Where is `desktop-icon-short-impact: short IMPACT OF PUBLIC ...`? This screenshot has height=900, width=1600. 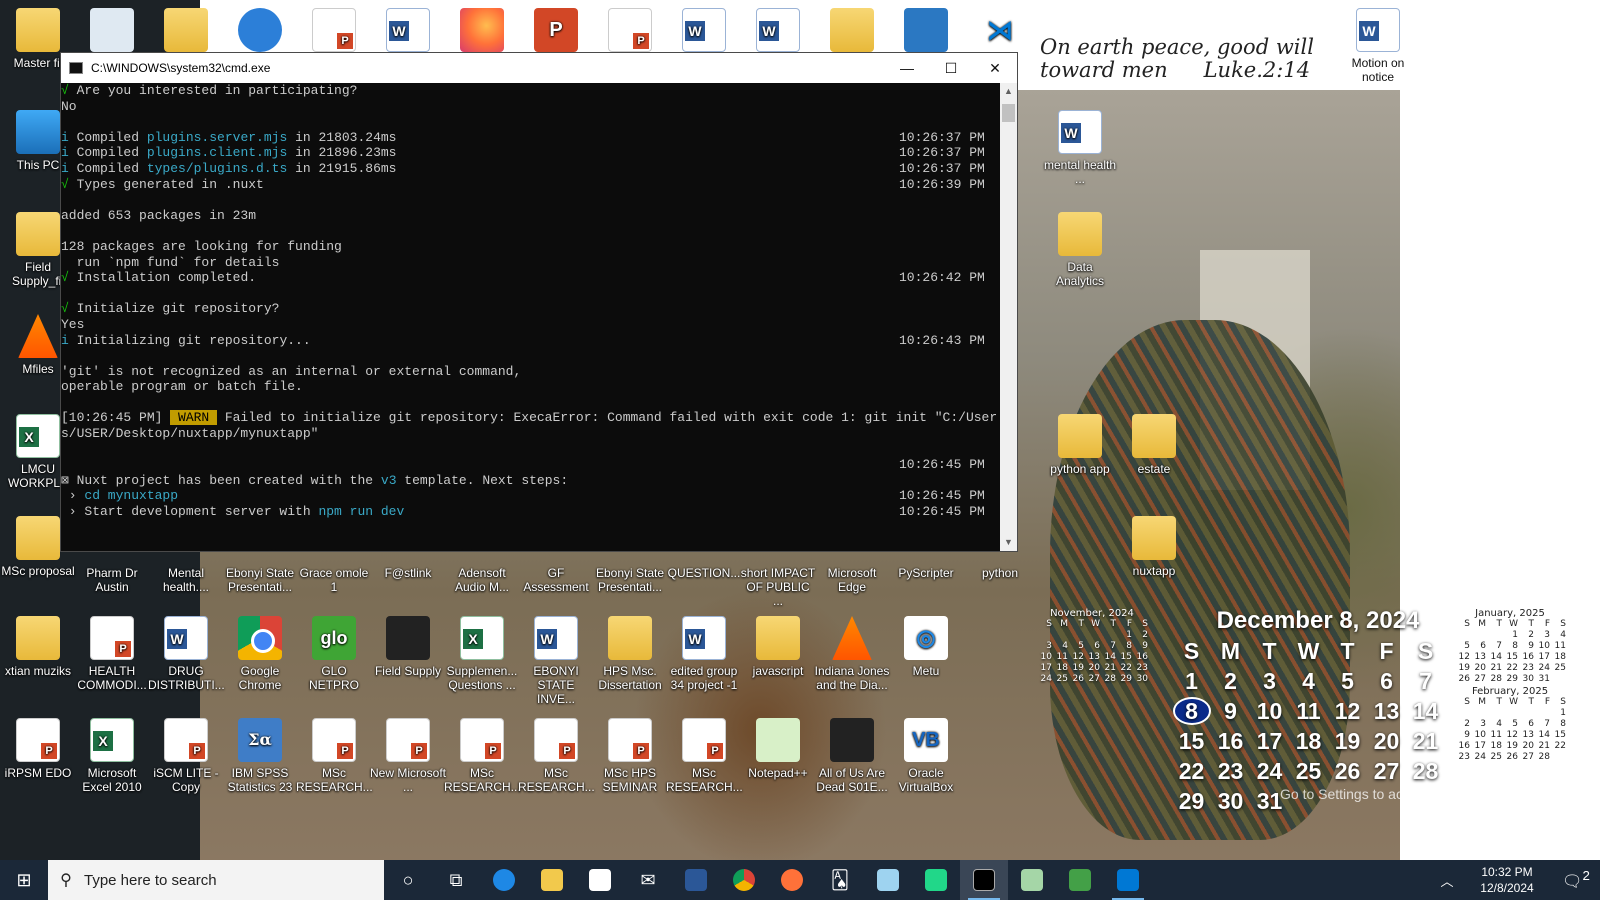
desktop-icon-short-impact: short IMPACT OF PUBLIC ... is located at coordinates (778, 587).